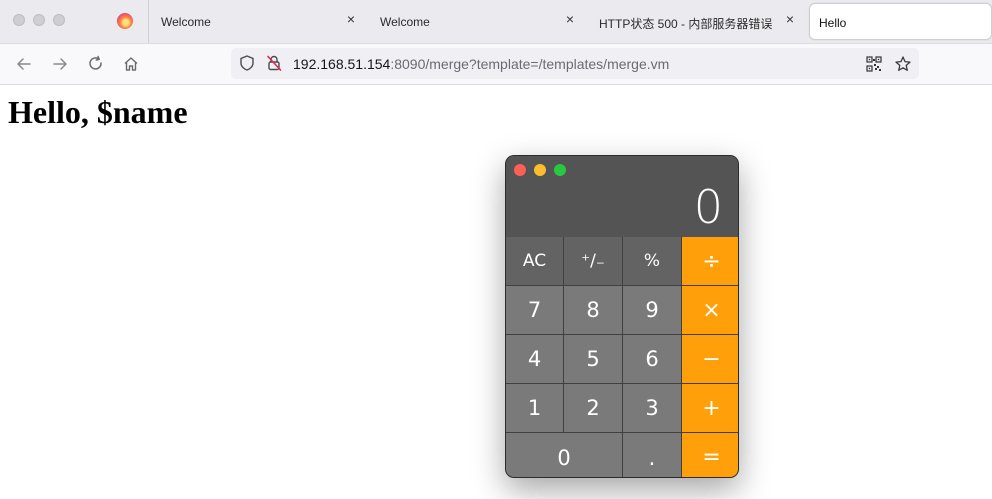  I want to click on forward-arrow-icon, so click(60, 64).